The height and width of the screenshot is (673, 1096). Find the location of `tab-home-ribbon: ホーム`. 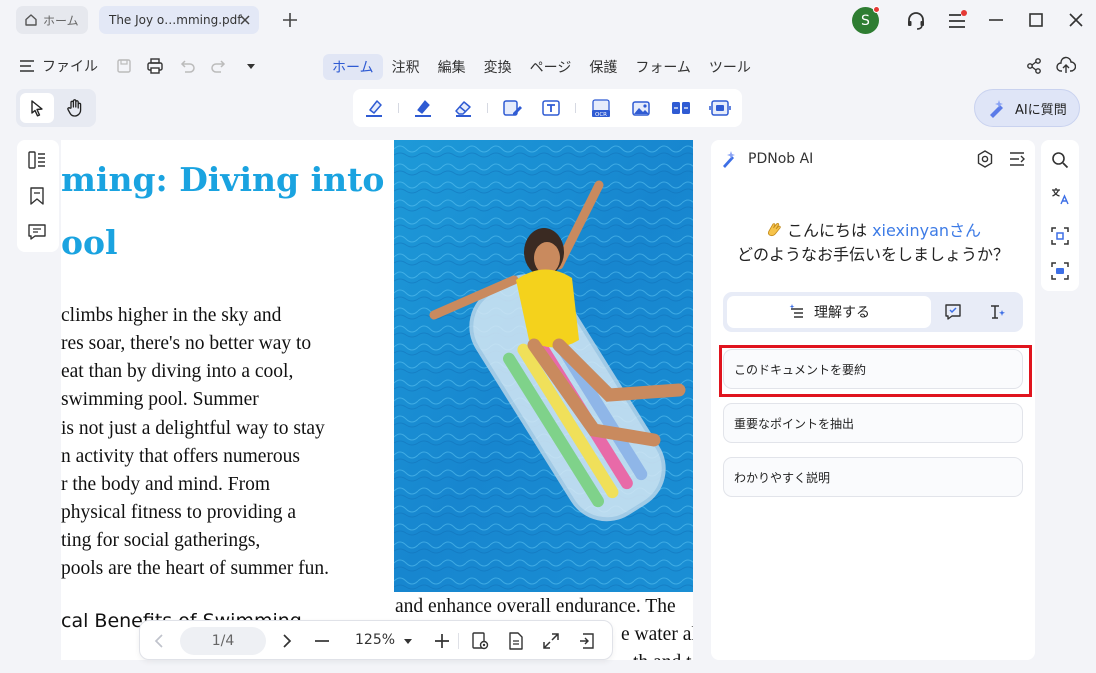

tab-home-ribbon: ホーム is located at coordinates (353, 67).